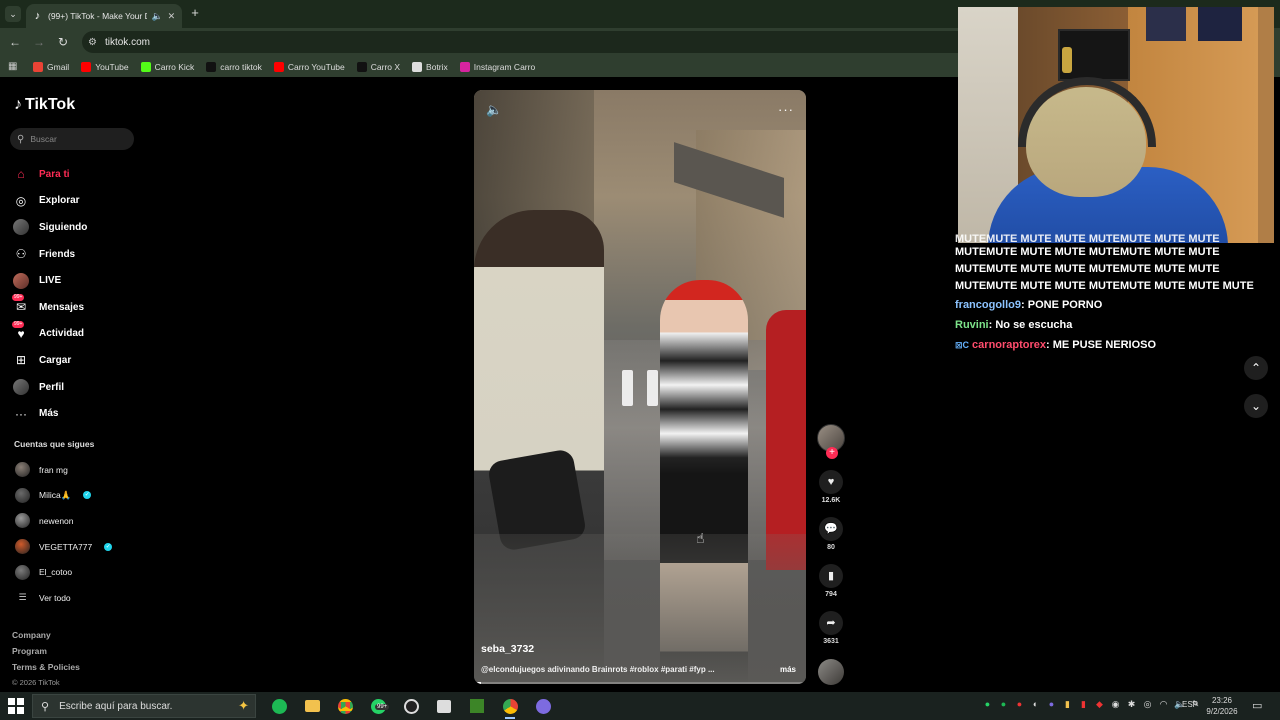  What do you see at coordinates (1030, 325) in the screenshot?
I see `chat-text: : No se escucha` at bounding box center [1030, 325].